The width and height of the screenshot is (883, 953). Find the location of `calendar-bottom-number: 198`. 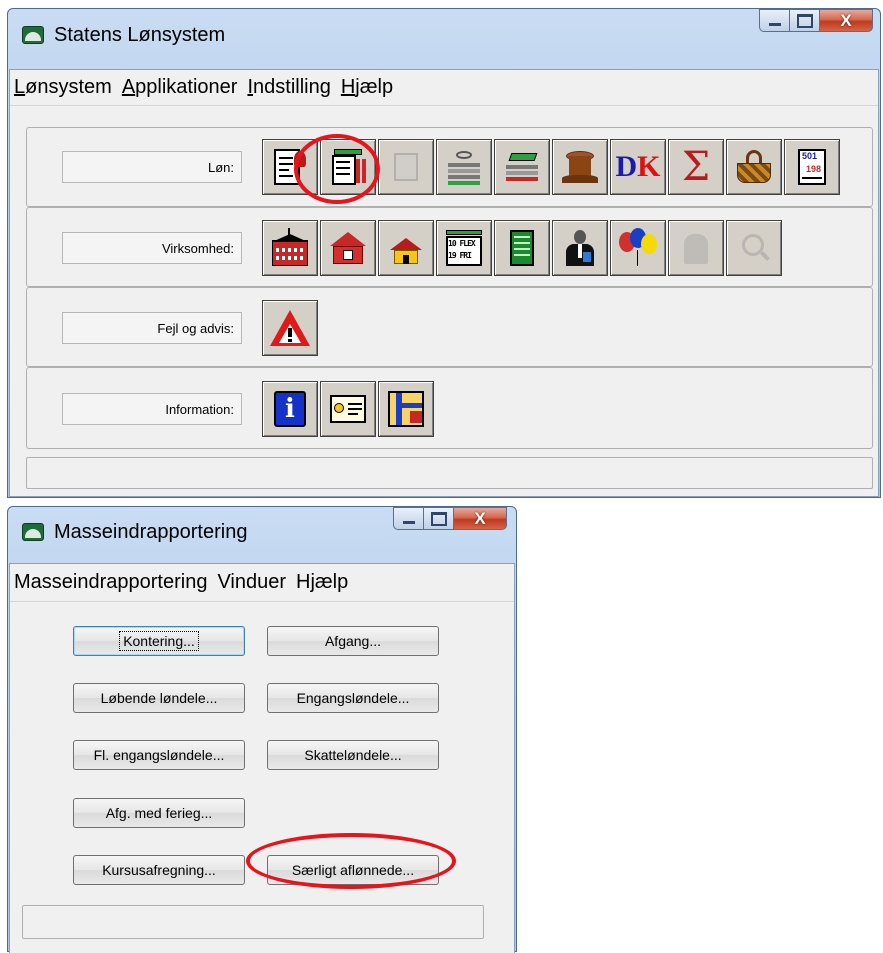

calendar-bottom-number: 198 is located at coordinates (814, 169).